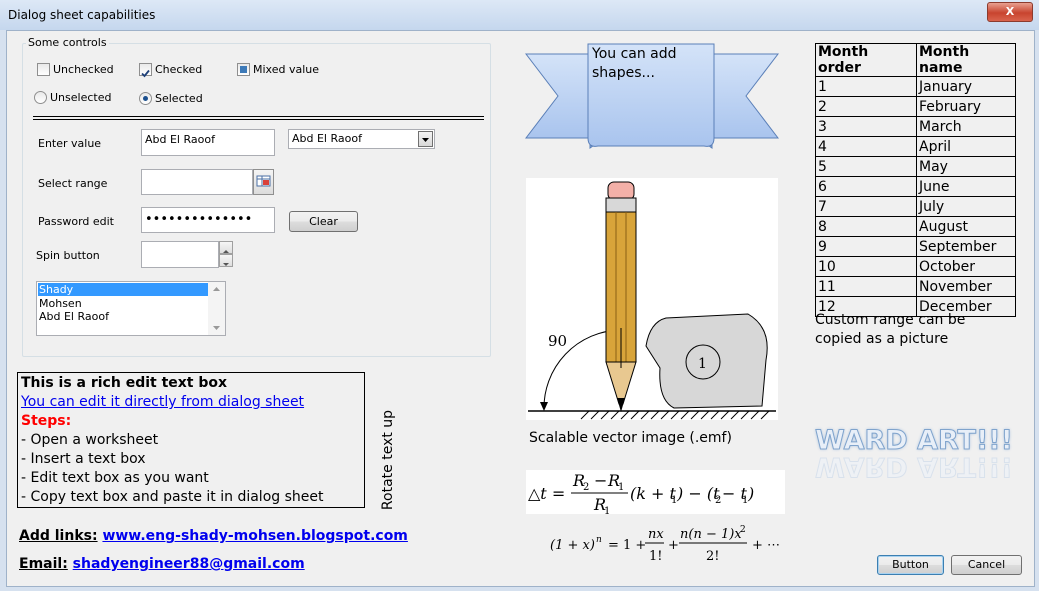 This screenshot has width=1039, height=591. I want to click on range-picker-button, so click(263, 182).